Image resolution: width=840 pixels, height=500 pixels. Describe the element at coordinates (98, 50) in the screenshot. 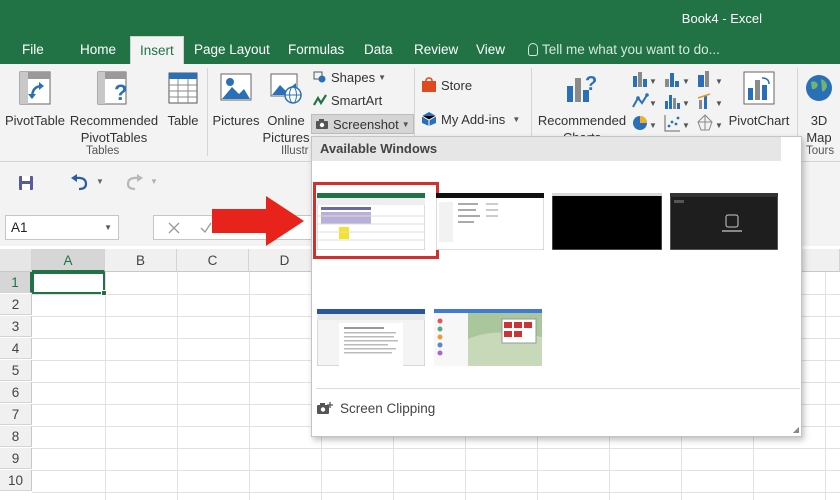

I see `tab-home: Home` at that location.